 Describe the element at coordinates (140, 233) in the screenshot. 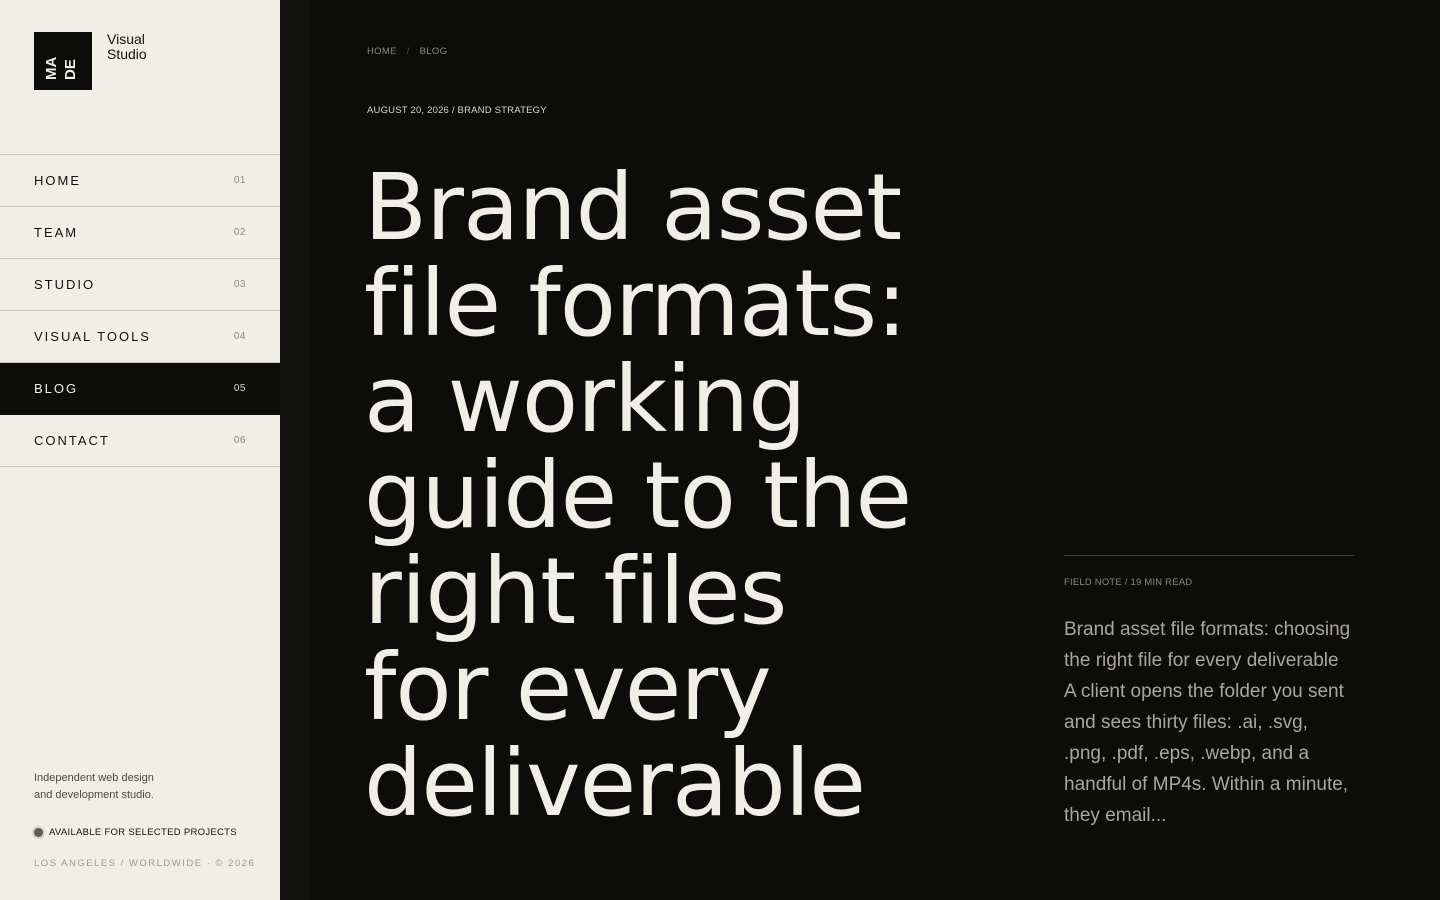

I see `nav-item-team: TEAM 02` at that location.